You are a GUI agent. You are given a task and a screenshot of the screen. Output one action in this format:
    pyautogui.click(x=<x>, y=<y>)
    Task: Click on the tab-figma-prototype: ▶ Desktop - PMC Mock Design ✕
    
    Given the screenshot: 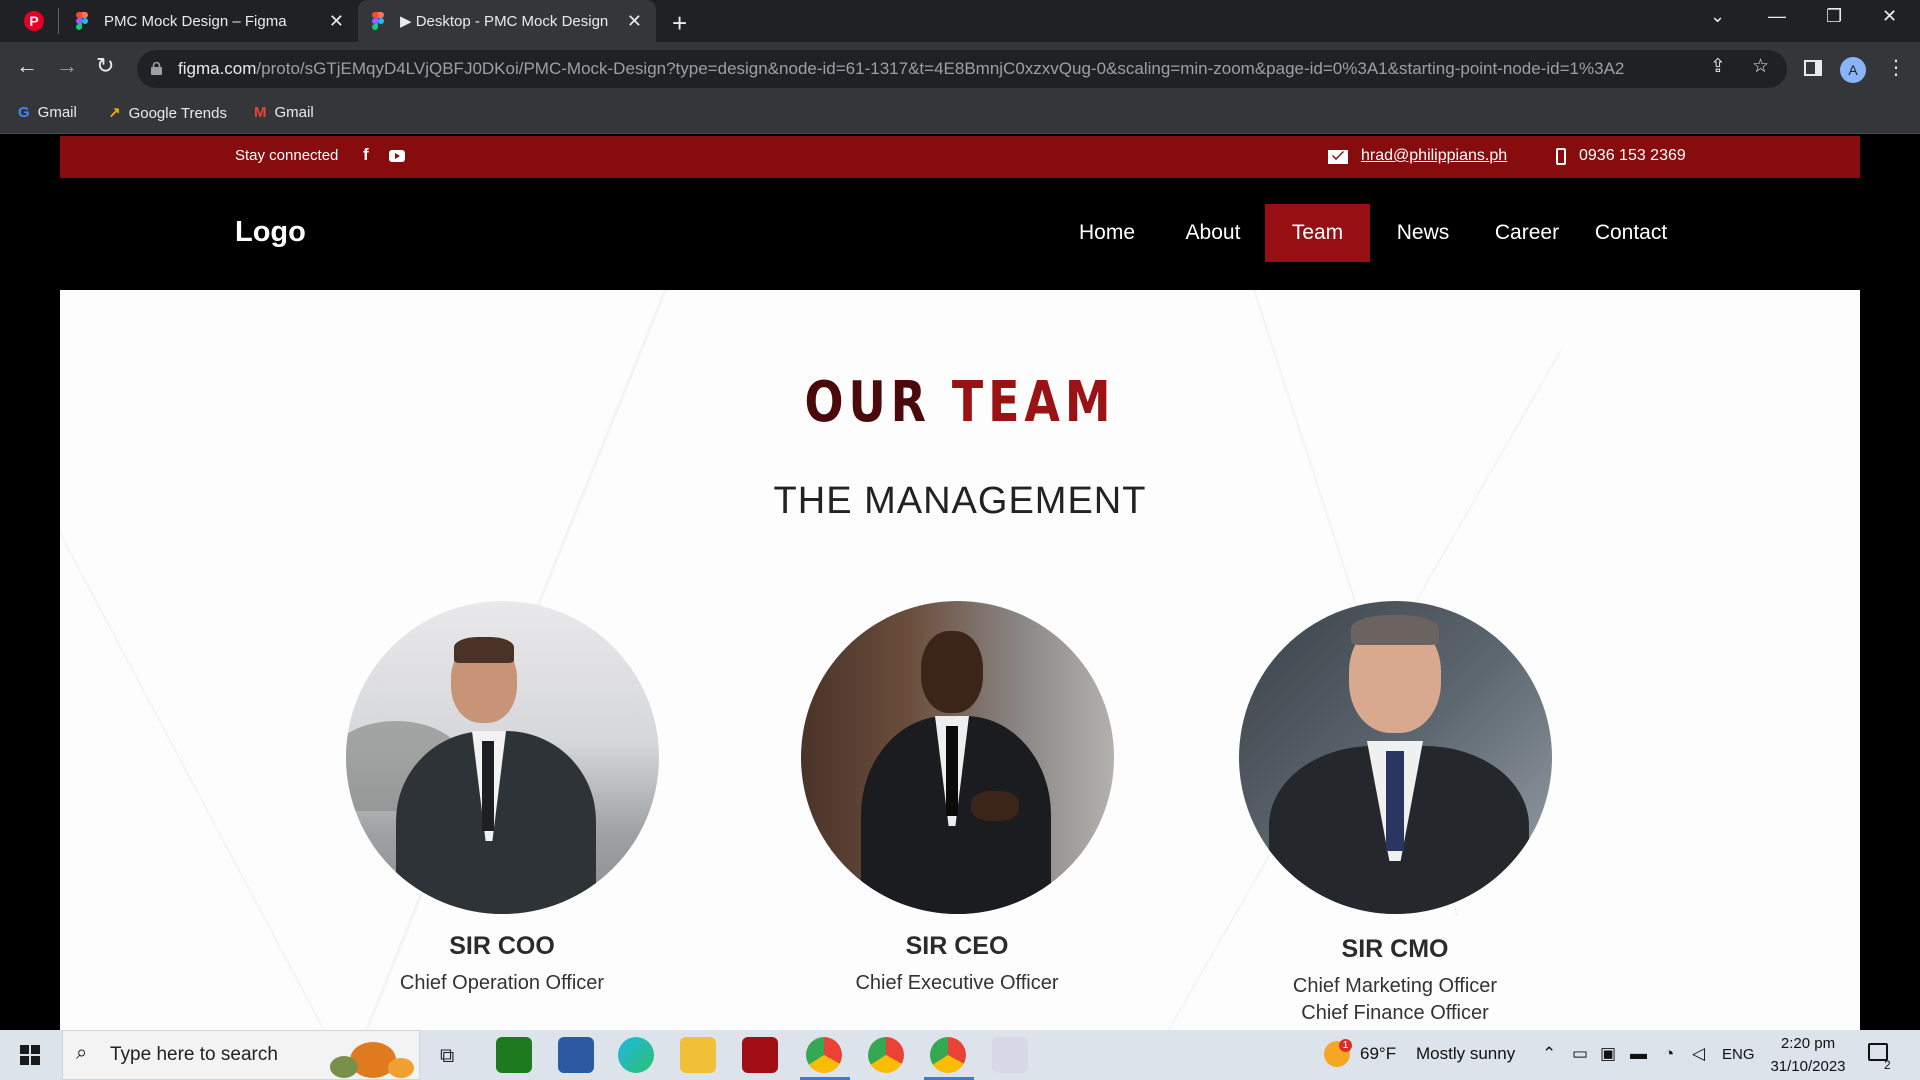 What is the action you would take?
    pyautogui.click(x=507, y=21)
    